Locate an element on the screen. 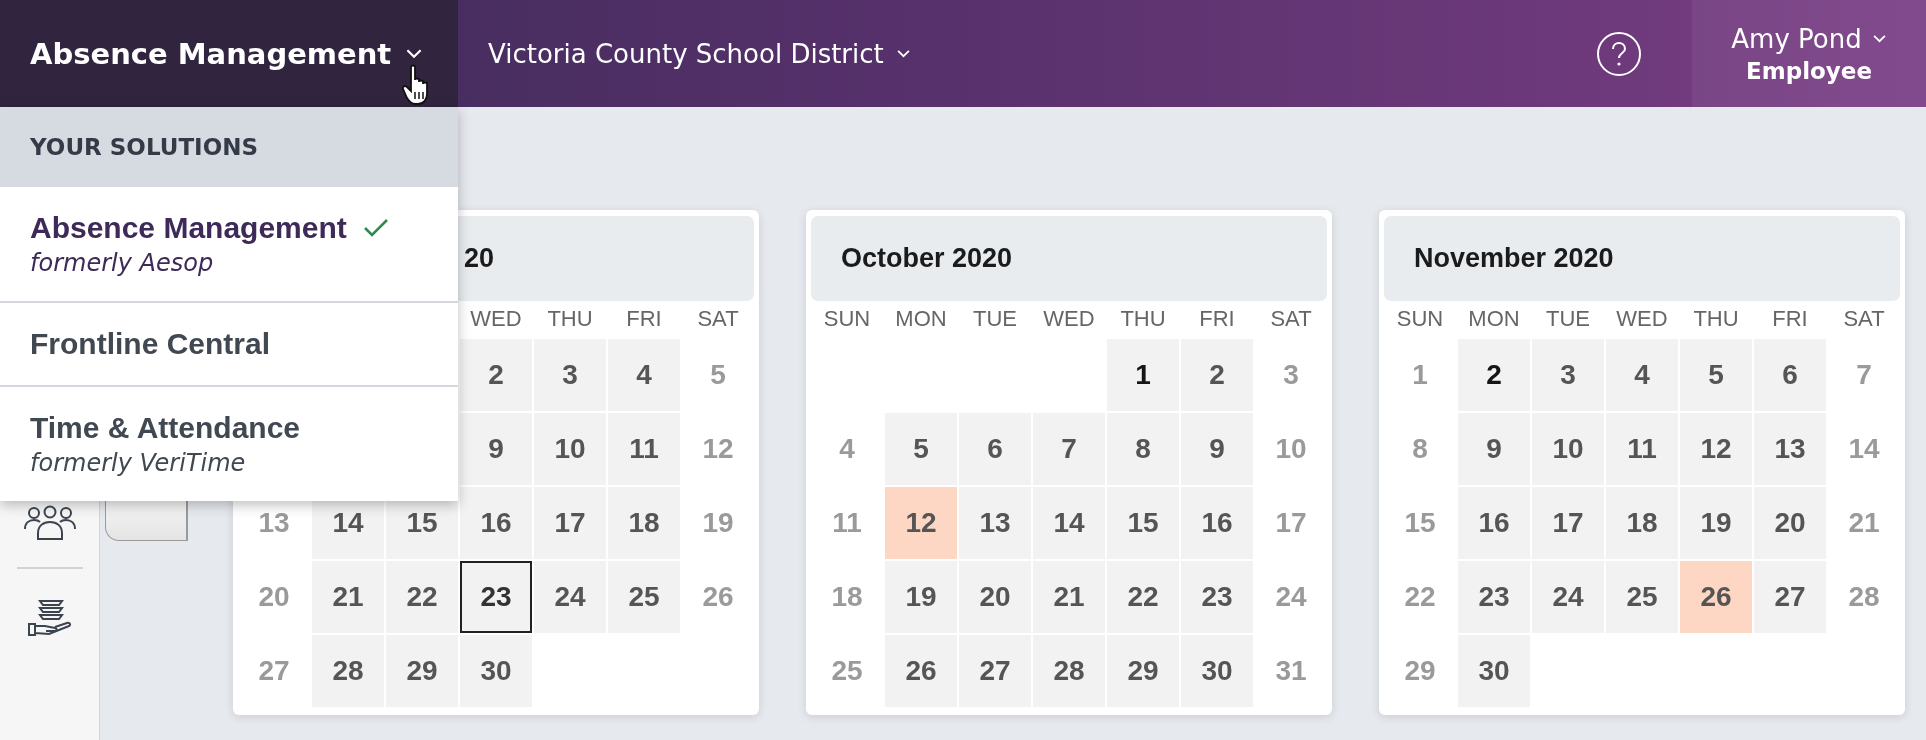 The width and height of the screenshot is (1926, 740). menu-item: Absence Management formerly Aesop is located at coordinates (229, 245).